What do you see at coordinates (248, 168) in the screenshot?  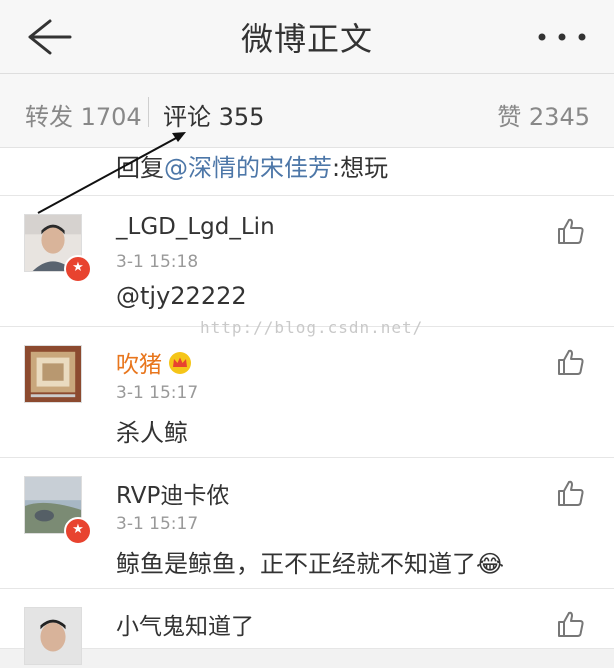 I see `mention-link: @深情的宋佳芳` at bounding box center [248, 168].